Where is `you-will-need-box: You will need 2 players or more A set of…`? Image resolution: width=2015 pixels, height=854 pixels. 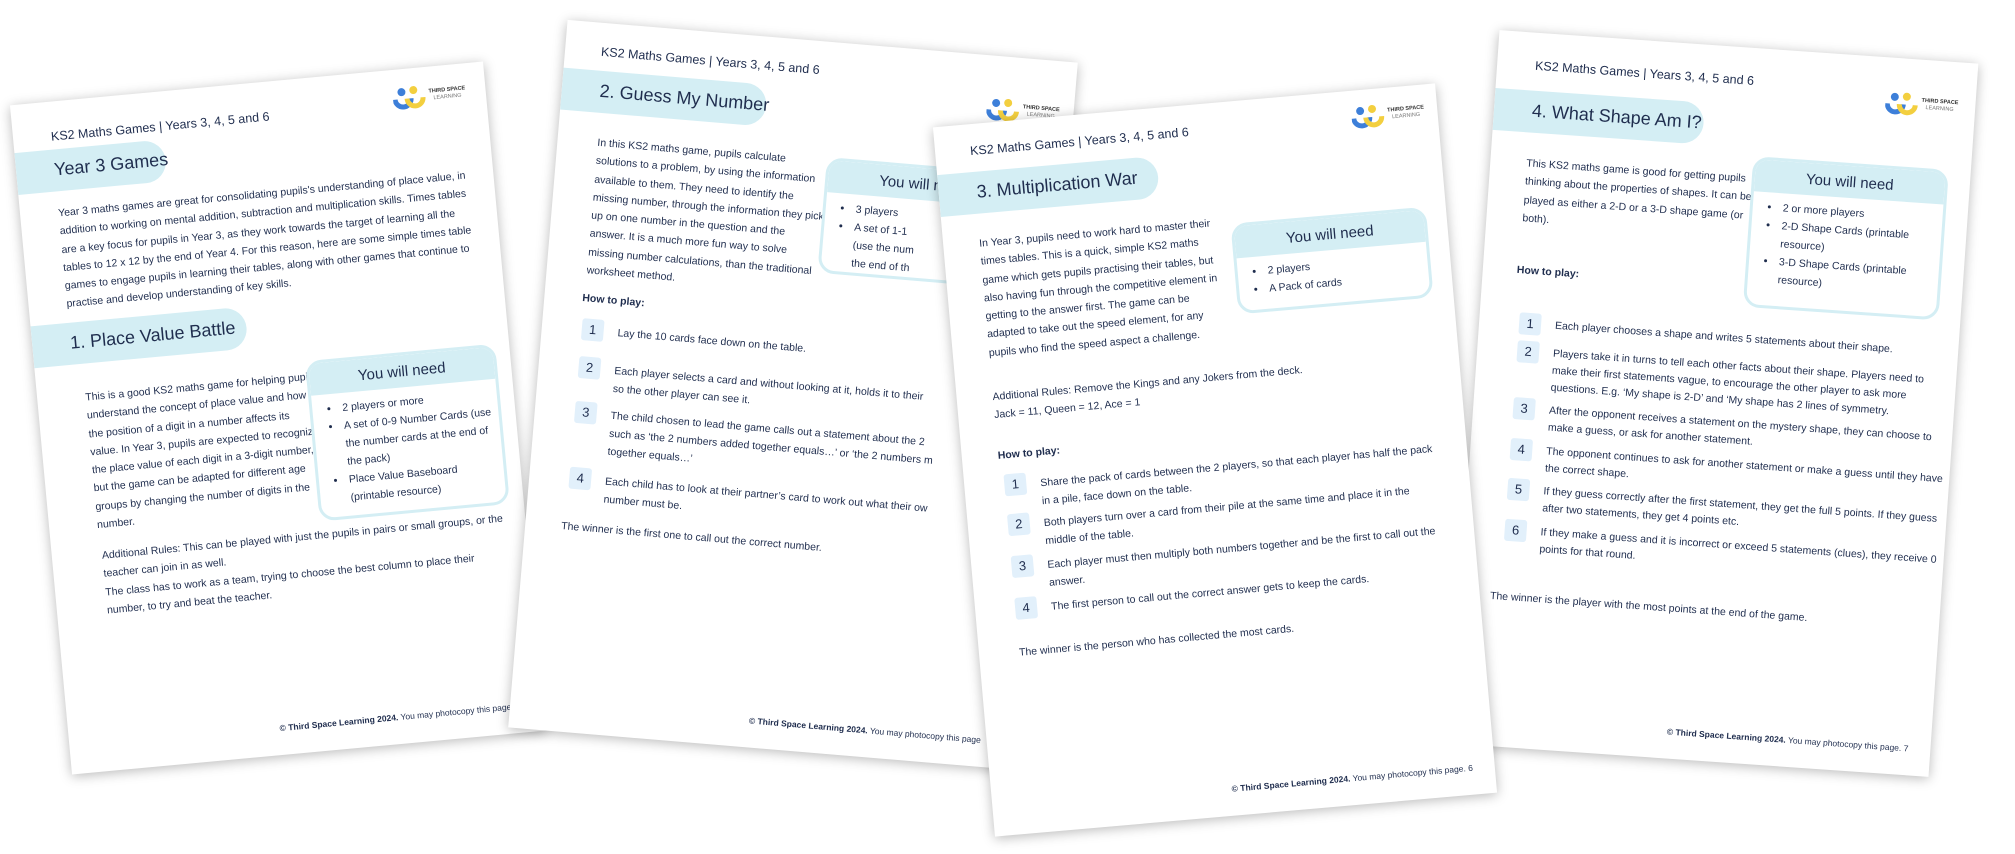 you-will-need-box: You will need 2 players or more A set of… is located at coordinates (407, 432).